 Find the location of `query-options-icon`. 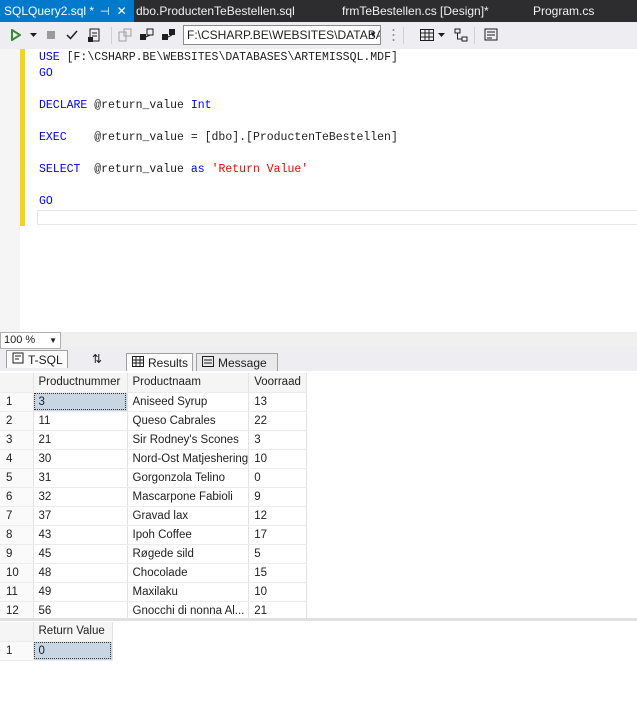

query-options-icon is located at coordinates (125, 35).